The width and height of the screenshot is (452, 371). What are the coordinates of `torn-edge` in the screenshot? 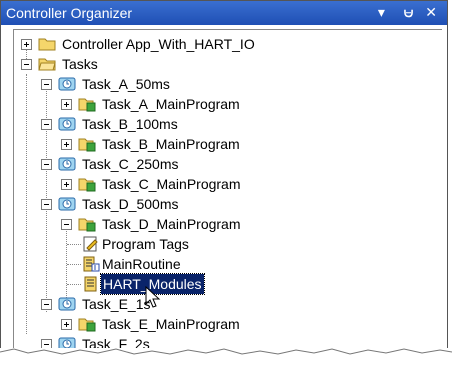 It's located at (226, 359).